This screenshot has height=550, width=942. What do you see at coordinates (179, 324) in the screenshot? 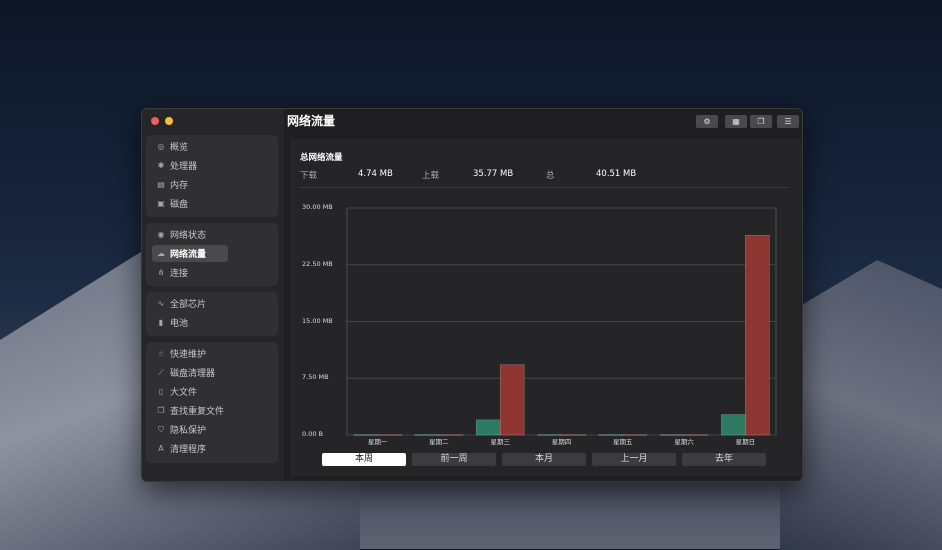
I see `sidebar-item-label: 电池` at bounding box center [179, 324].